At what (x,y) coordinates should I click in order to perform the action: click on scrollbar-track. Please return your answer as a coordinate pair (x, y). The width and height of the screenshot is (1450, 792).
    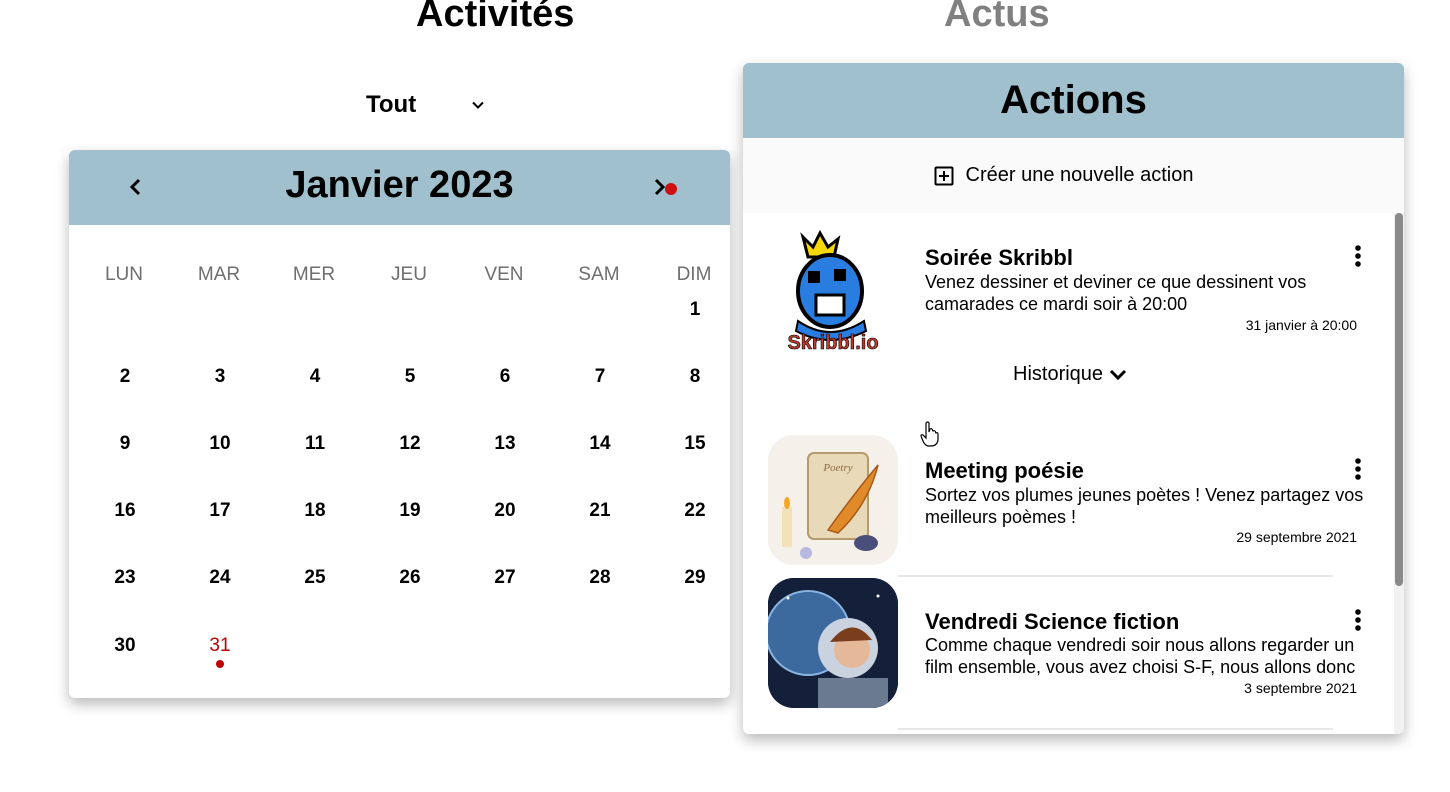
    Looking at the image, I should click on (1399, 473).